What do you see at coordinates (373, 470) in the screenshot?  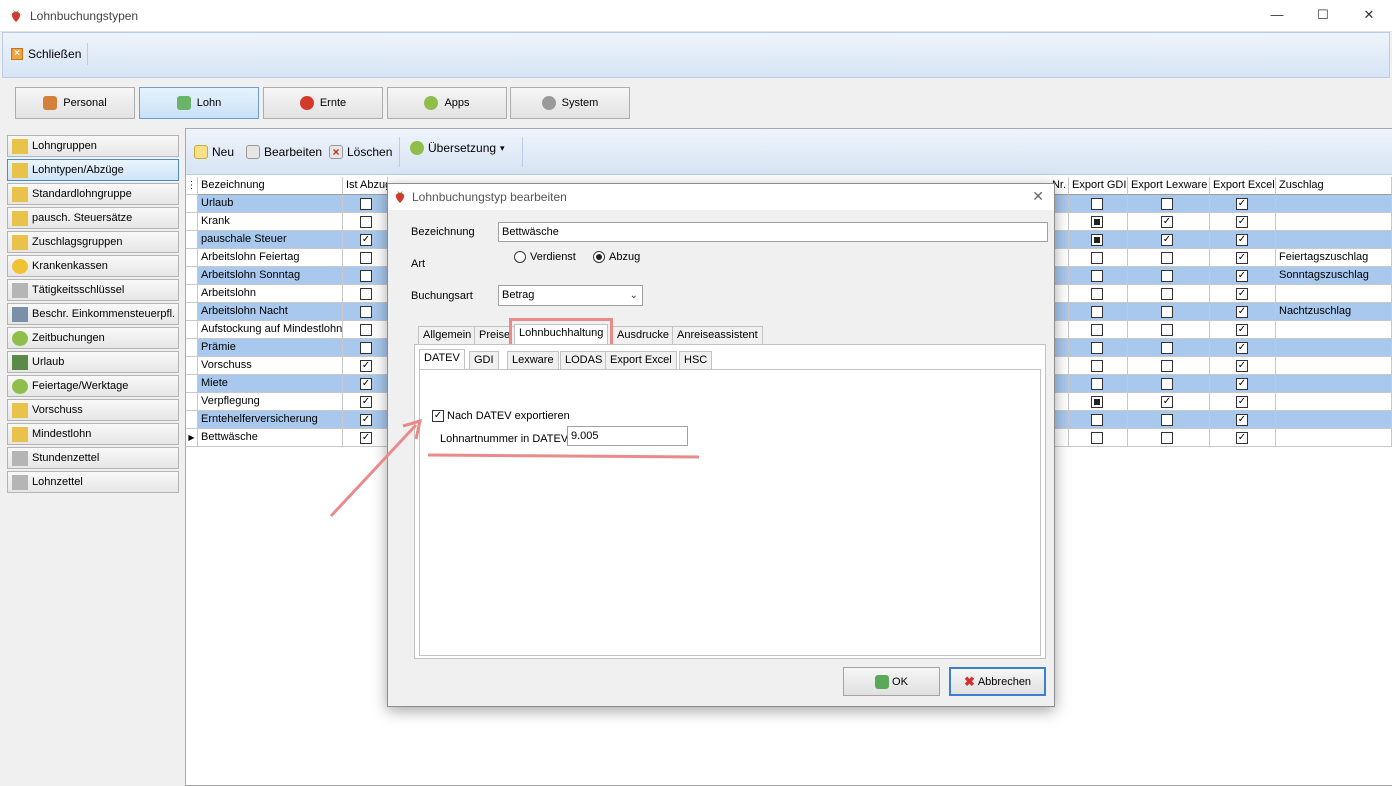 I see `arrow-annotation` at bounding box center [373, 470].